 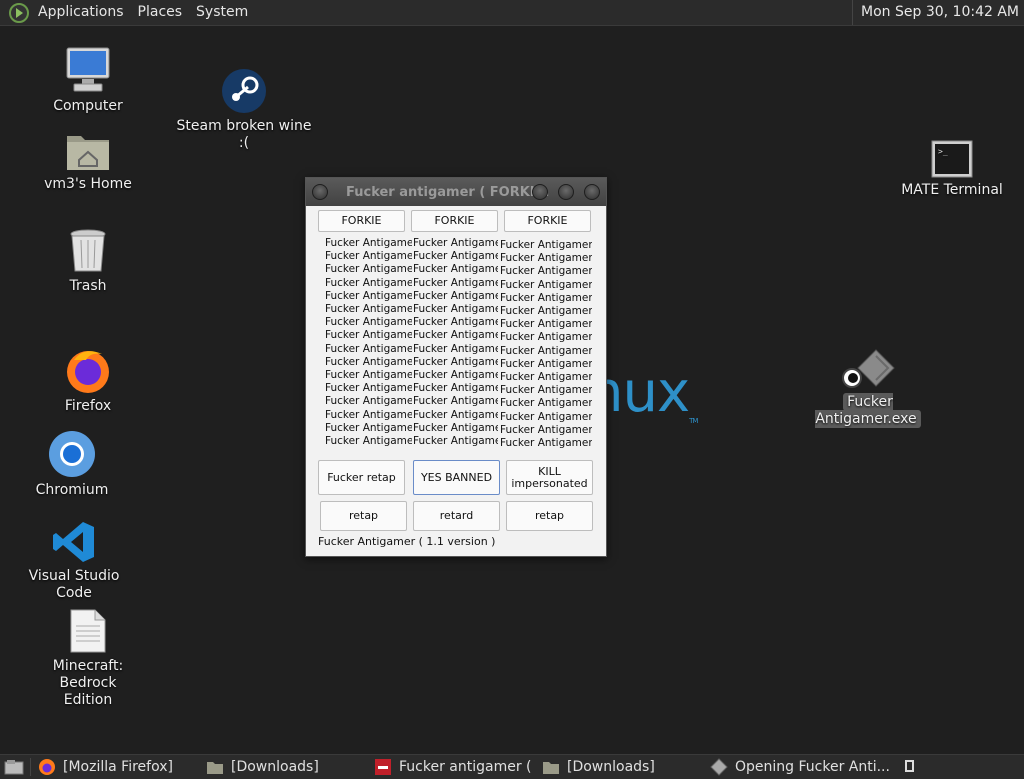 What do you see at coordinates (361, 477) in the screenshot?
I see `fucker-retap-button: Fucker retap` at bounding box center [361, 477].